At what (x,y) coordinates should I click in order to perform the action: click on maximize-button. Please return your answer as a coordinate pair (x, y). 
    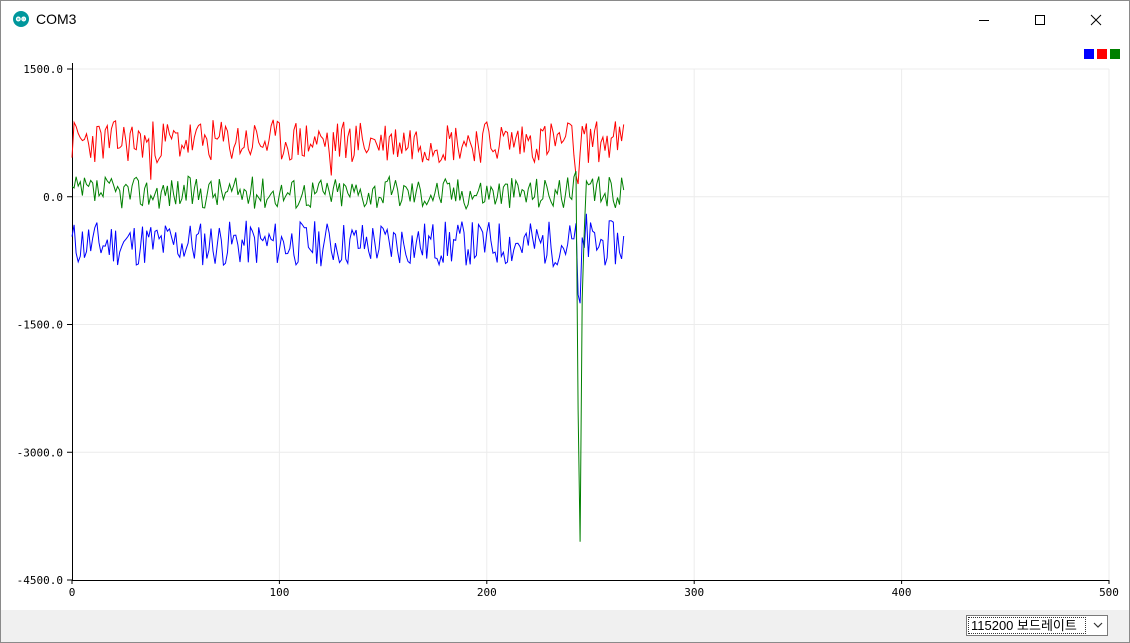
    Looking at the image, I should click on (1040, 19).